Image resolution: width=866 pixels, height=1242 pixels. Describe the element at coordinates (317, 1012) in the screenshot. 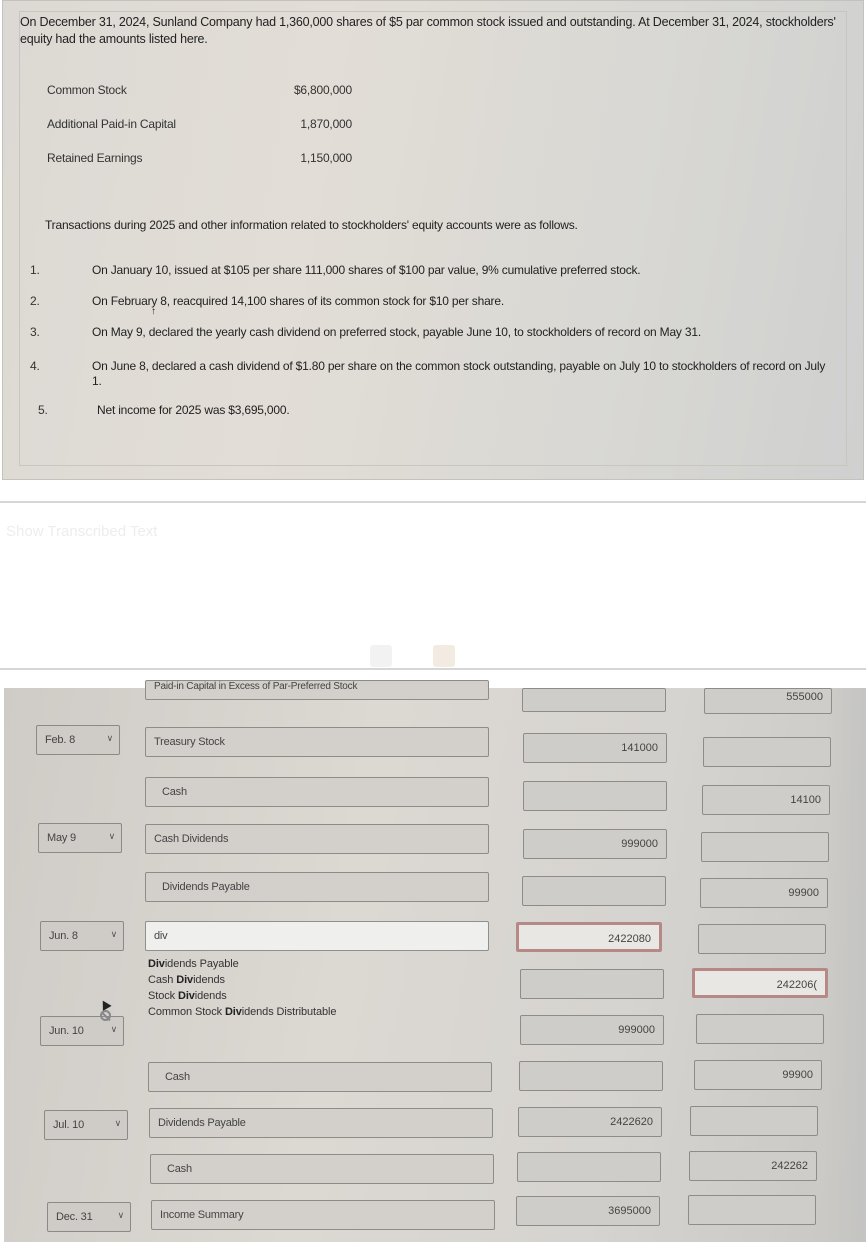

I see `autocomplete-option: Common Stock Dividends Distributable` at that location.